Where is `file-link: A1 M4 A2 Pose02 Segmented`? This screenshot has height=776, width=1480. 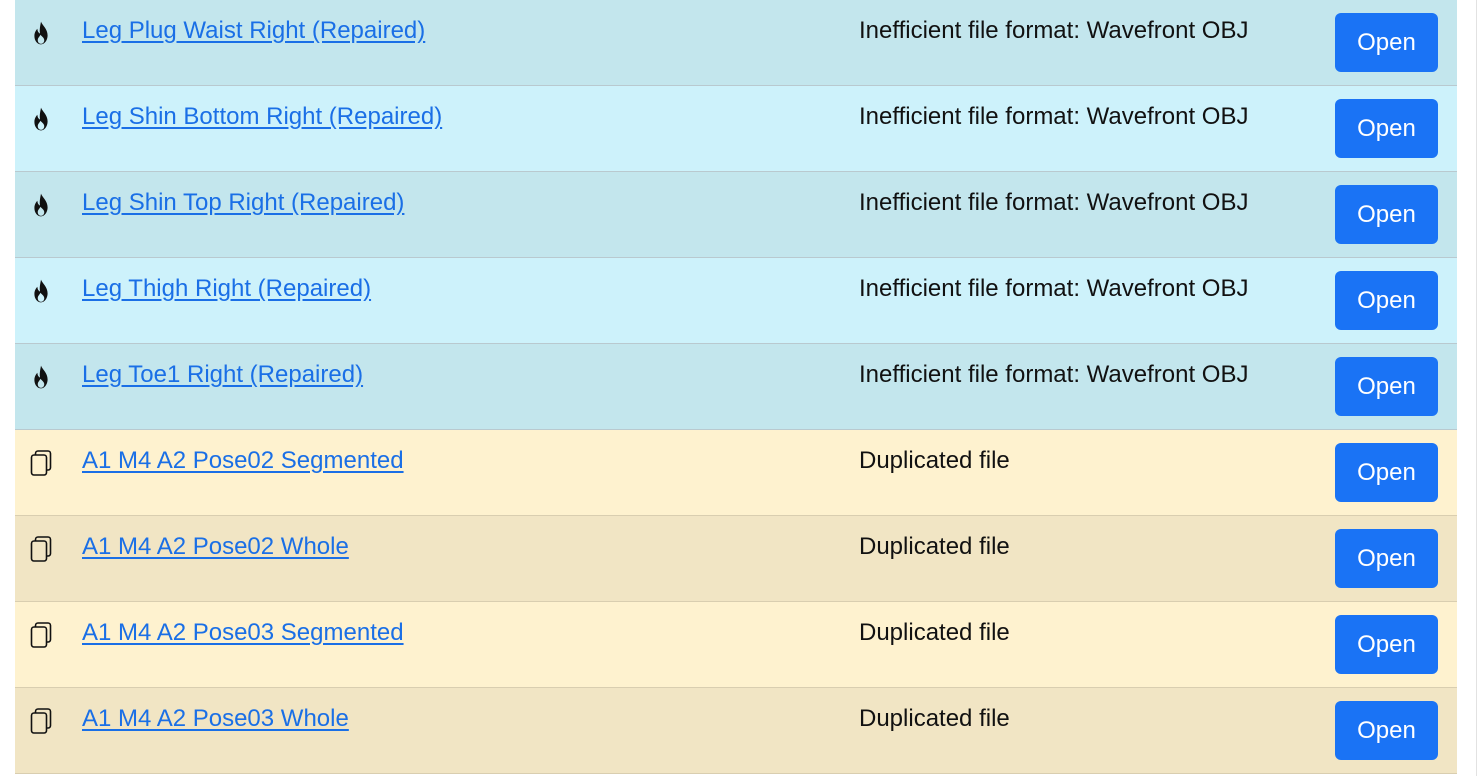 file-link: A1 M4 A2 Pose02 Segmented is located at coordinates (243, 461).